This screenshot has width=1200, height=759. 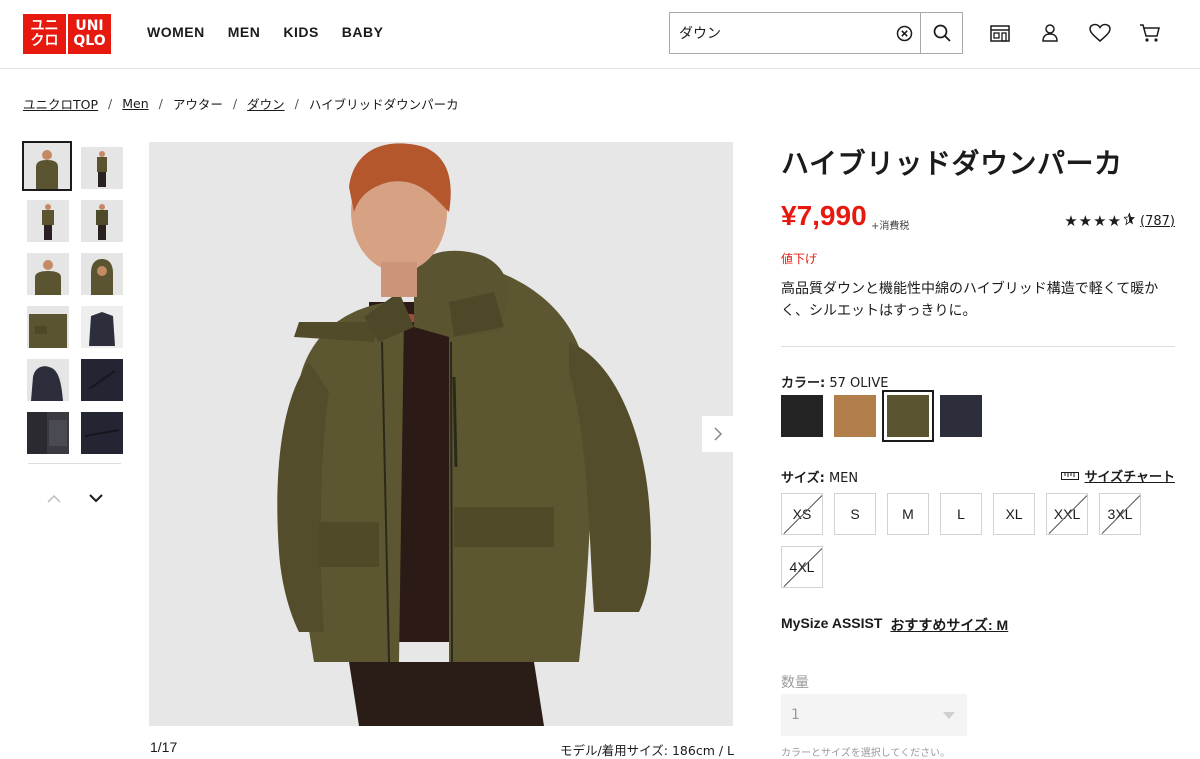 I want to click on mysize-label: MySize ASSIST, so click(x=832, y=623).